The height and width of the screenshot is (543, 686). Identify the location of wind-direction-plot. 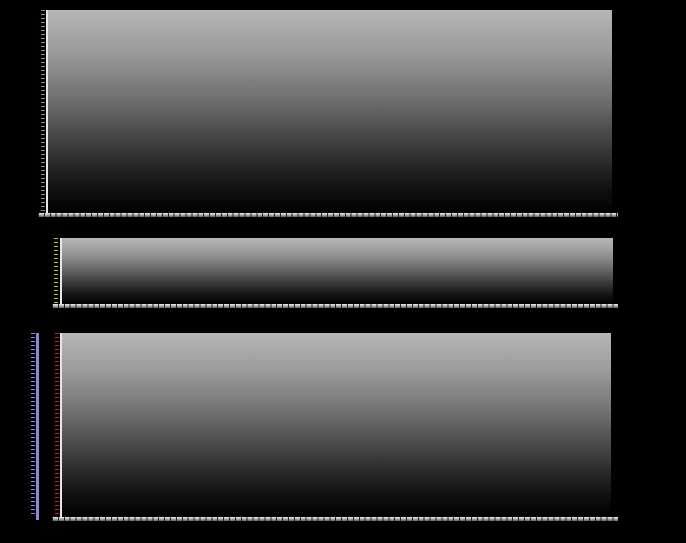
(336, 271).